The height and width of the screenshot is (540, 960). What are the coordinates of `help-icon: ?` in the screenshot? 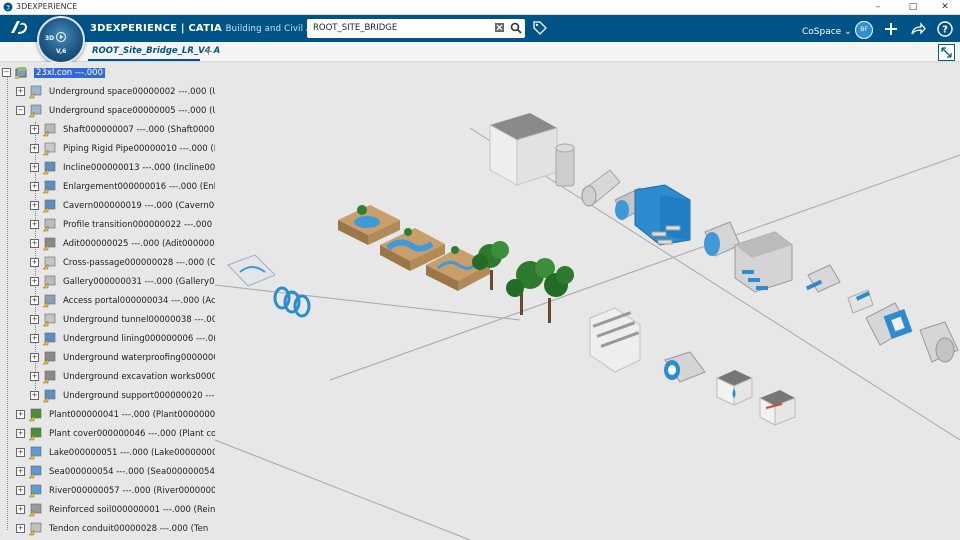 It's located at (945, 29).